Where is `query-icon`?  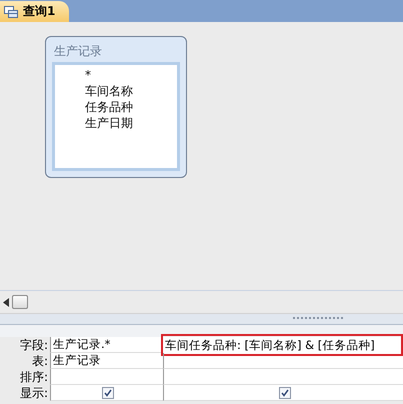
query-icon is located at coordinates (11, 12).